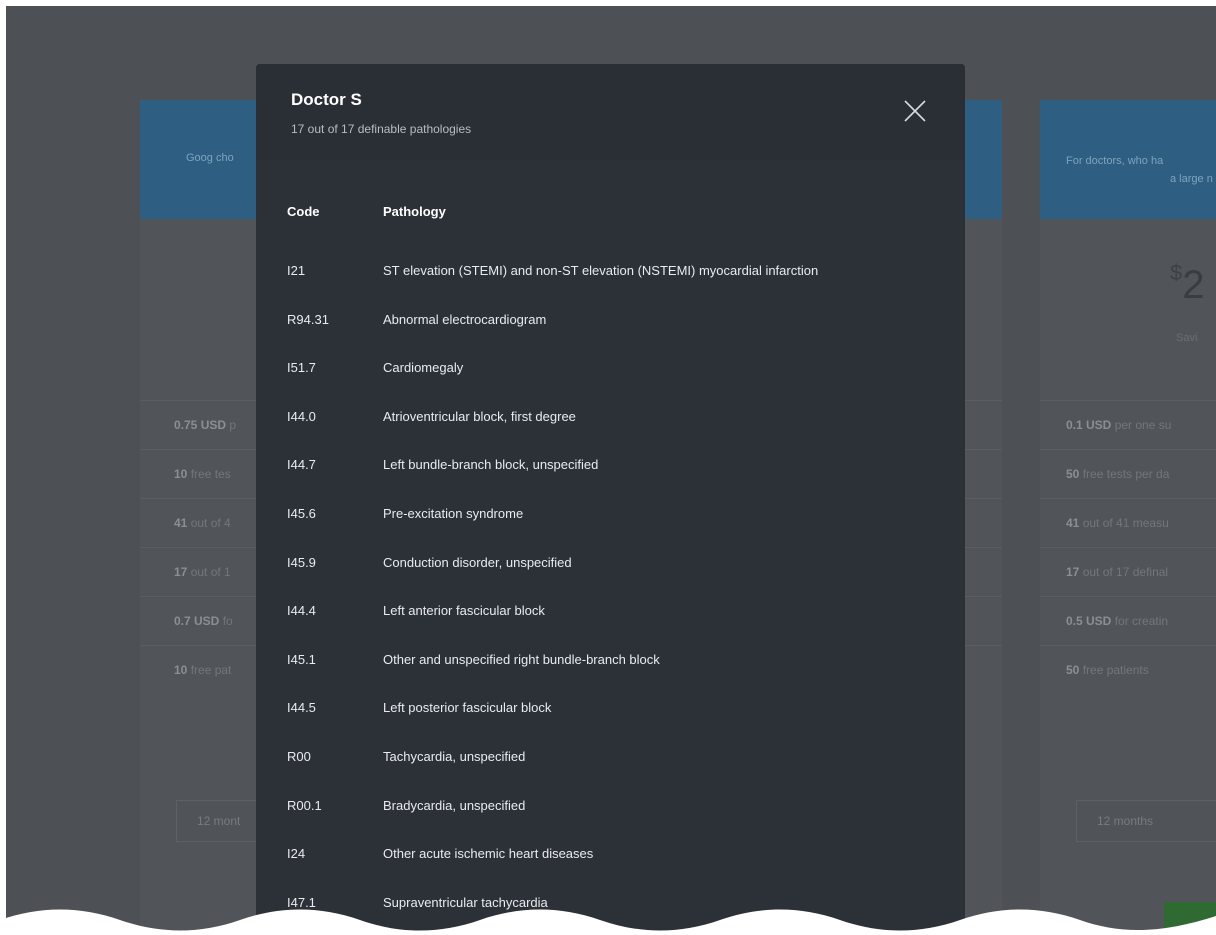 The image size is (1216, 935). Describe the element at coordinates (453, 513) in the screenshot. I see `pathology-cell: Pre-excitation syndrome` at that location.